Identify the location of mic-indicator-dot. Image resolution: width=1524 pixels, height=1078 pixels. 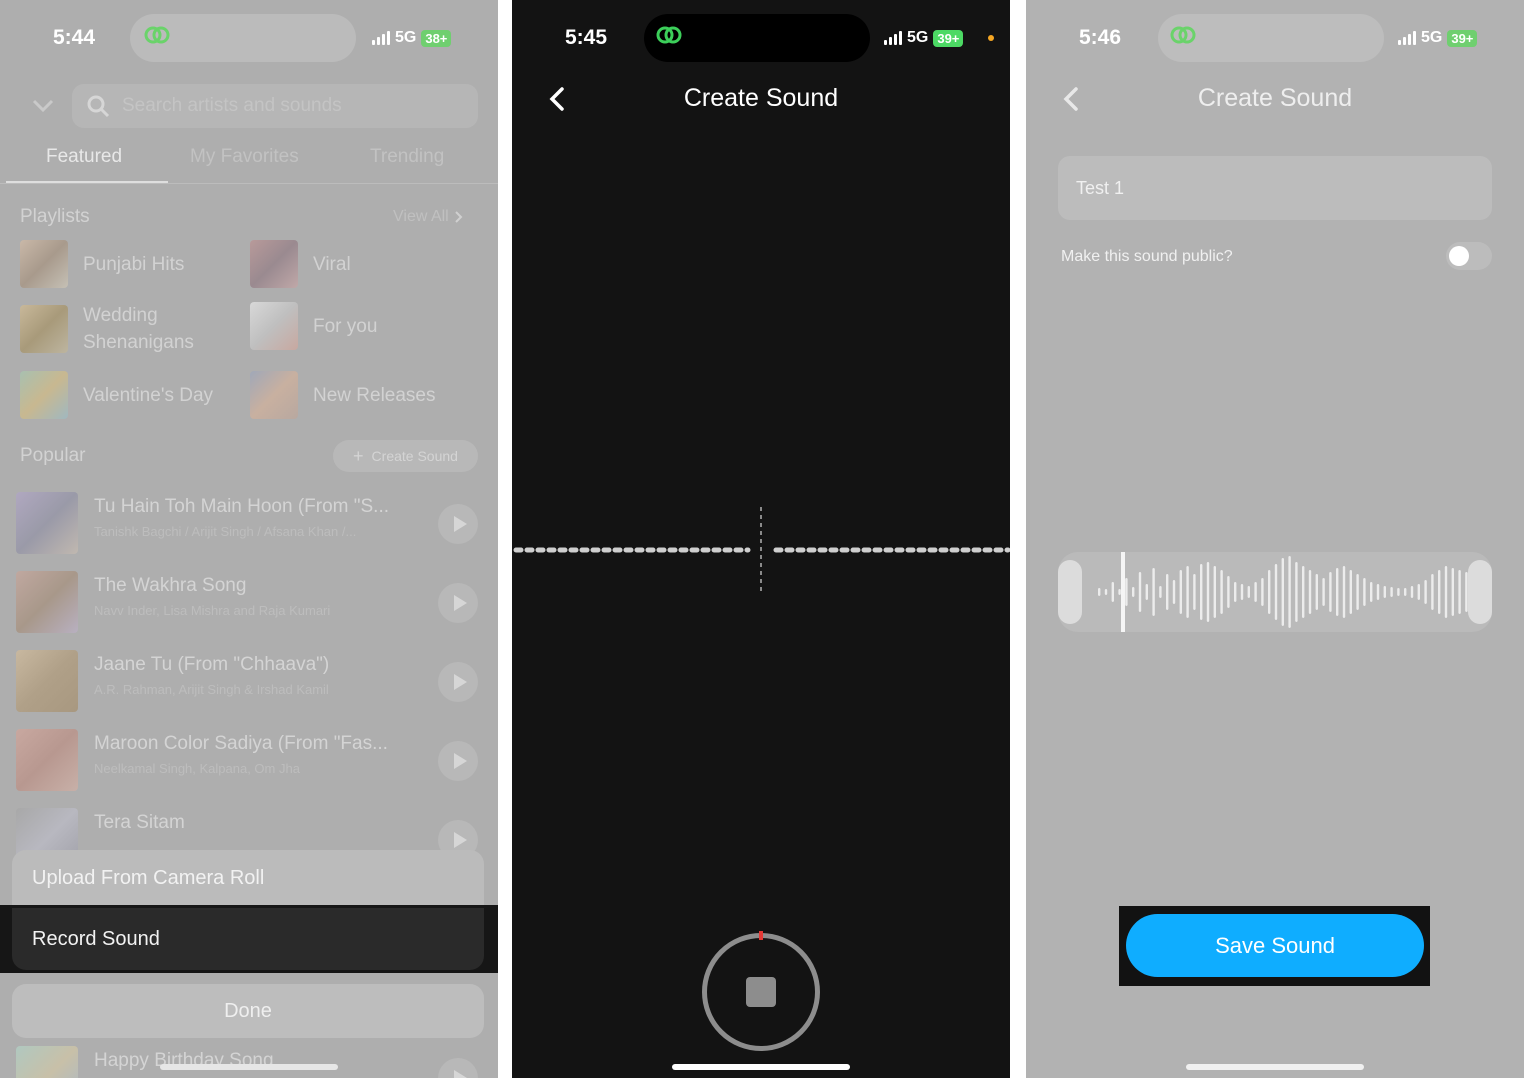
(991, 38).